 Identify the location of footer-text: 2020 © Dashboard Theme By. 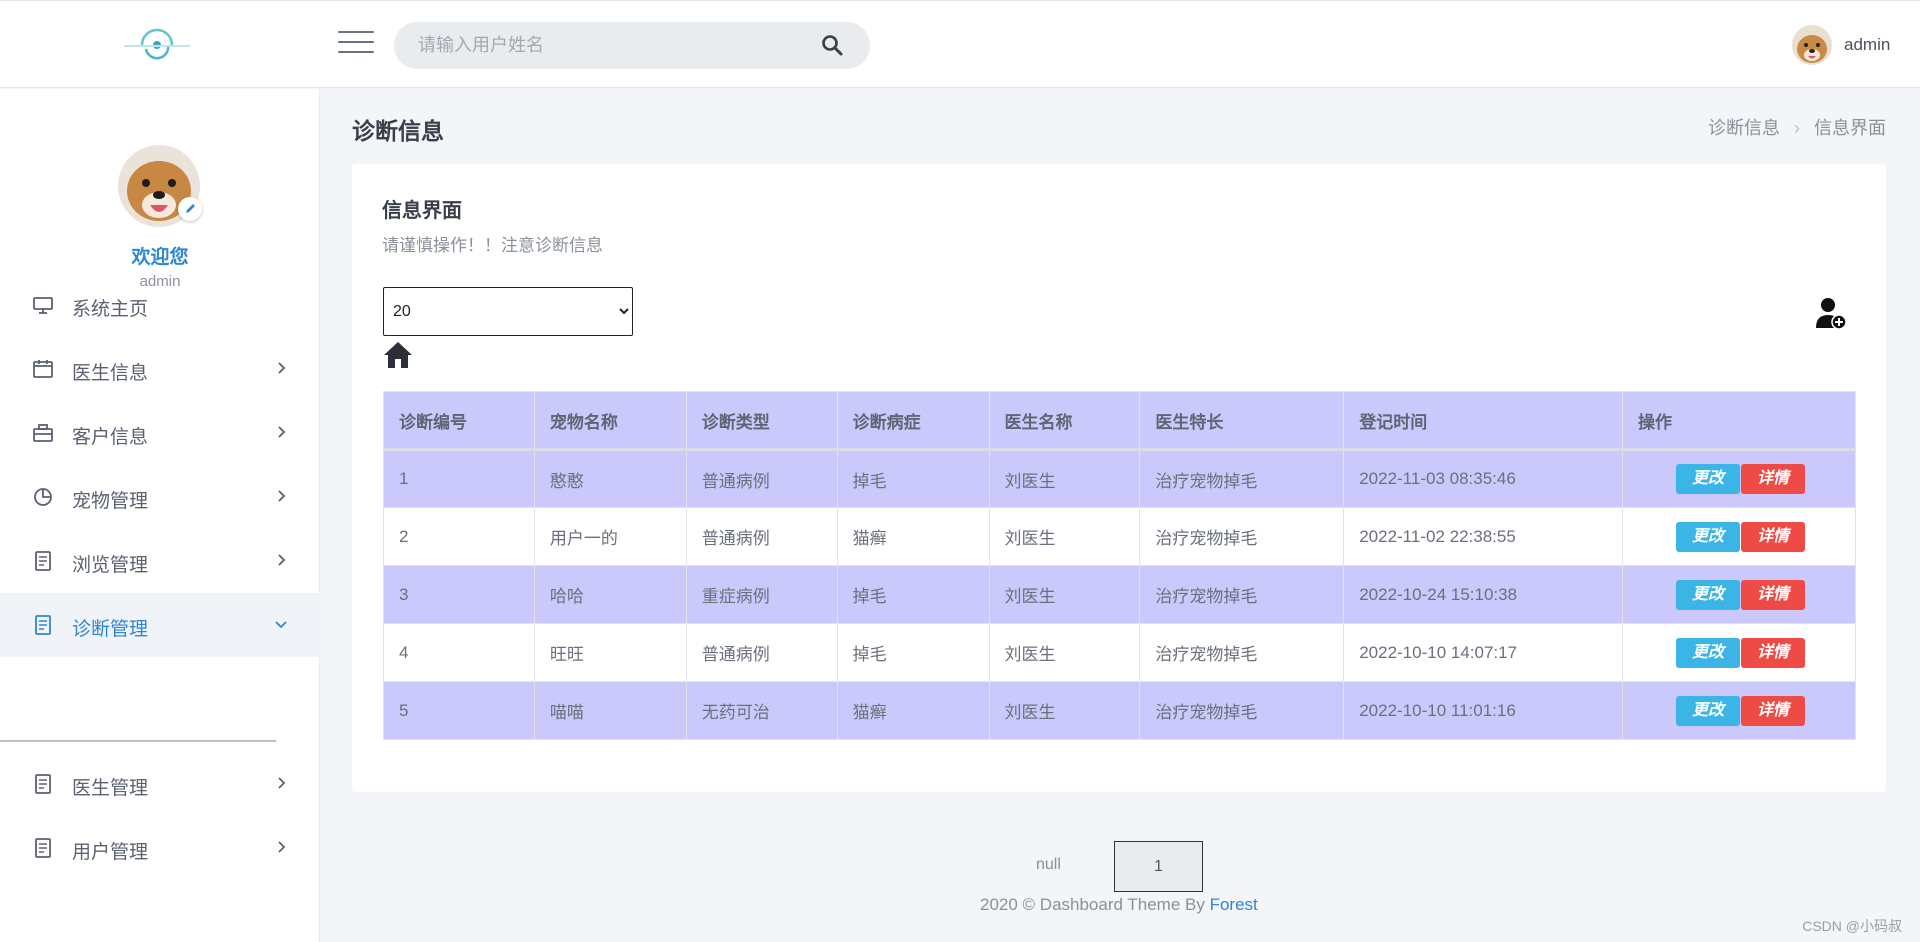
(1095, 904).